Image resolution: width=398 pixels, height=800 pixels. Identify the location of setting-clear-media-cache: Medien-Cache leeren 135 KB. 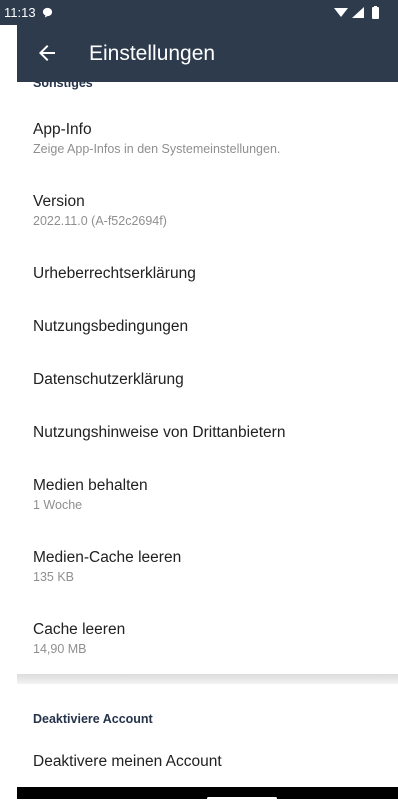
(213, 566).